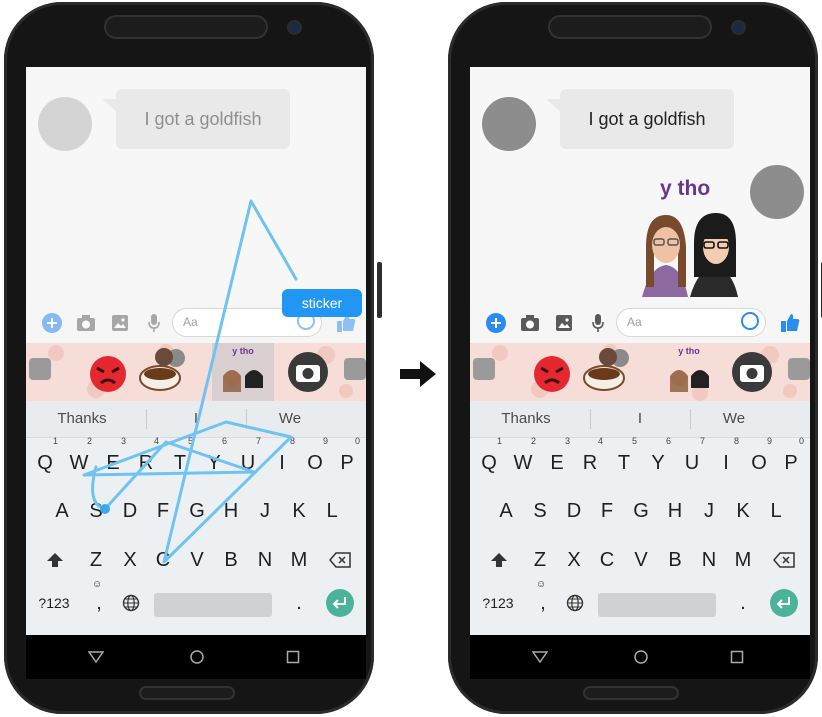 This screenshot has height=717, width=822. What do you see at coordinates (752, 372) in the screenshot?
I see `camera-sticker` at bounding box center [752, 372].